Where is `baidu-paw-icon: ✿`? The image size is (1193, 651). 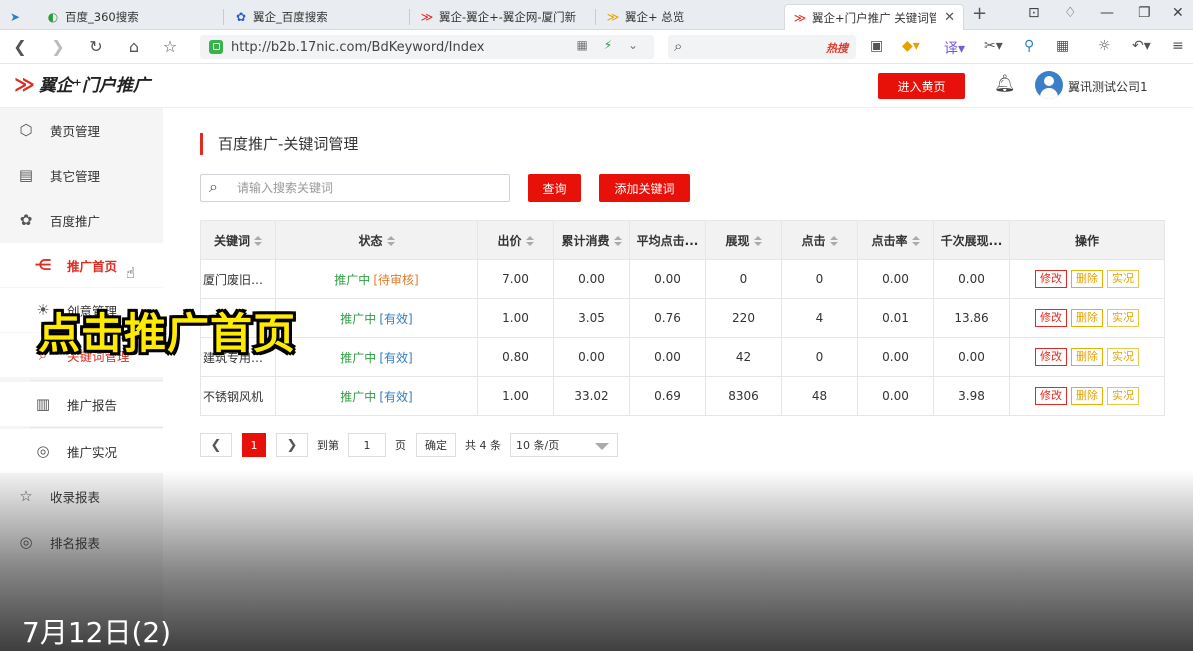 baidu-paw-icon: ✿ is located at coordinates (241, 17).